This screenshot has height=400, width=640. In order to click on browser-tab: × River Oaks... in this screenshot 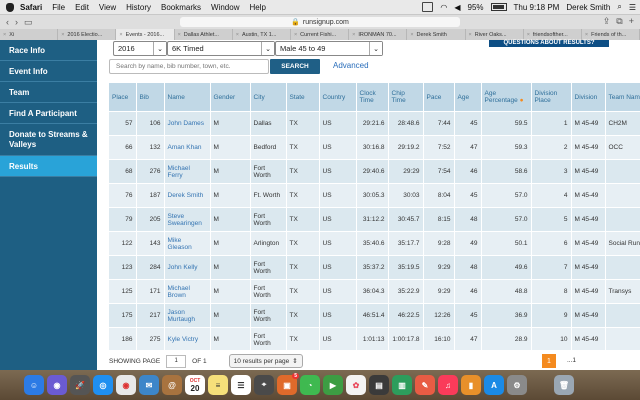, I will do `click(495, 34)`.